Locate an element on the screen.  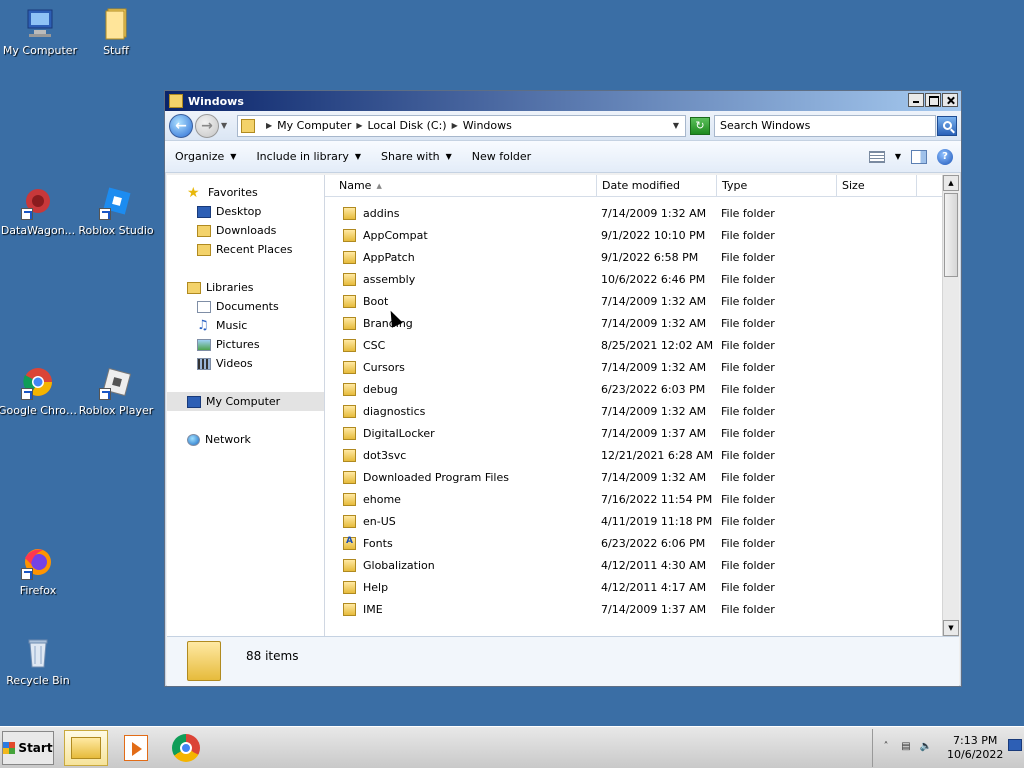
column-header-size: Size is located at coordinates (877, 185).